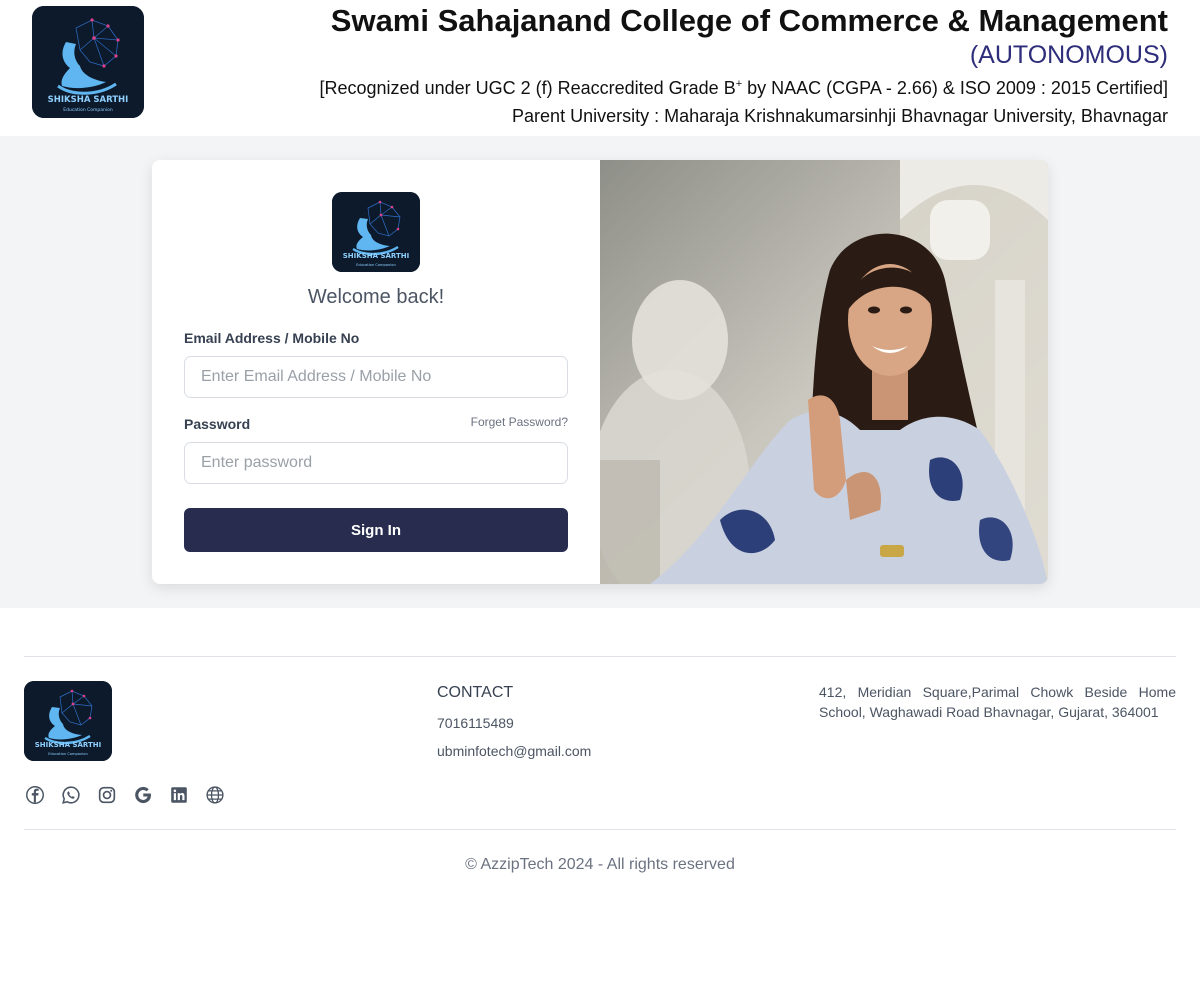 The height and width of the screenshot is (1000, 1200). Describe the element at coordinates (376, 377) in the screenshot. I see `email-input` at that location.